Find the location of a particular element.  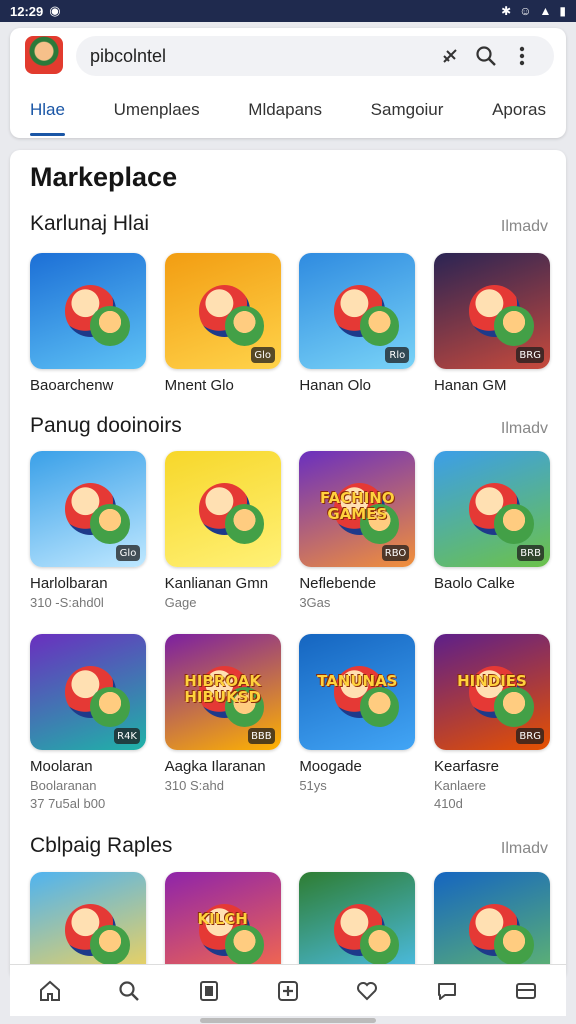

gesture-bar is located at coordinates (288, 1020).